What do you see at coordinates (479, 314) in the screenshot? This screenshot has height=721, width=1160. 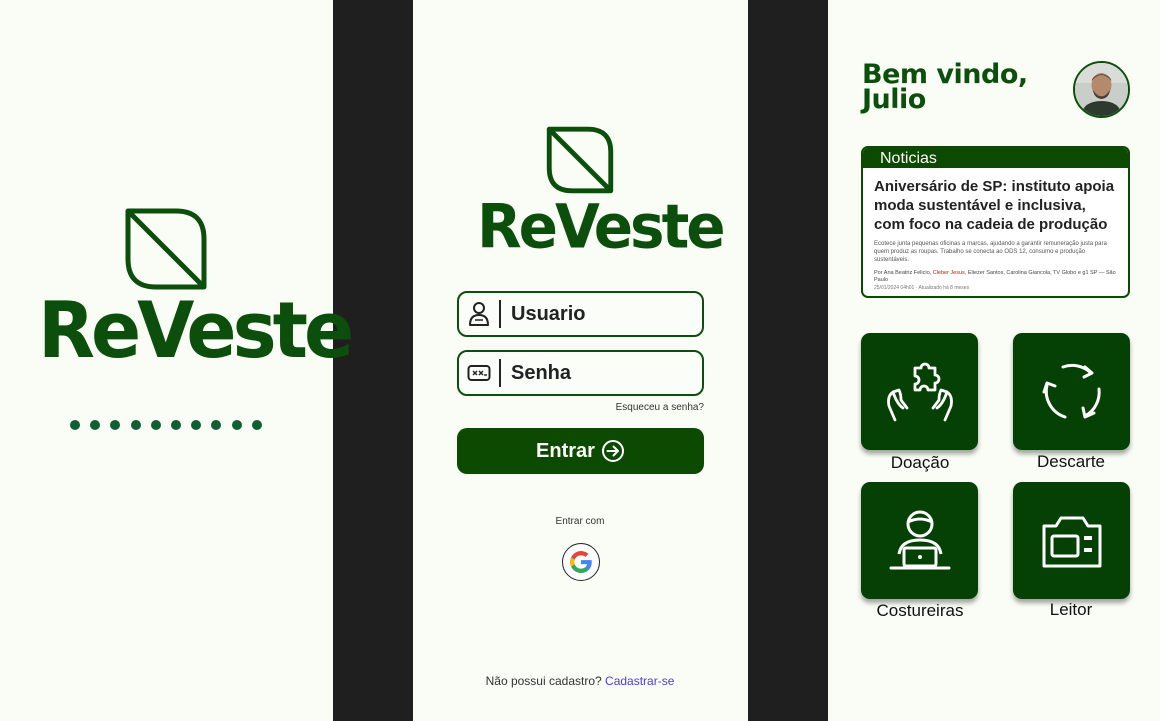 I see `user-icon` at bounding box center [479, 314].